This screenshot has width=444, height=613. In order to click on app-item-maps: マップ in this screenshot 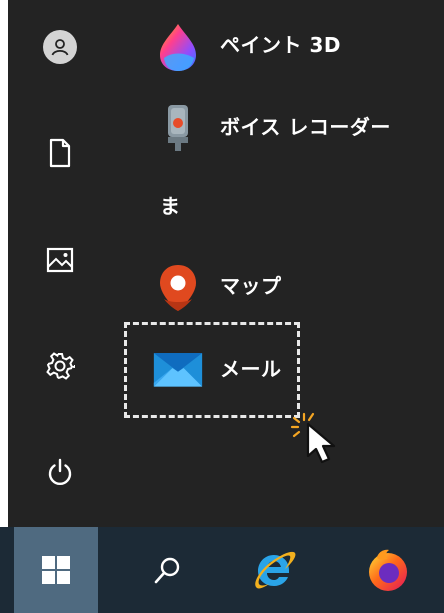, I will do `click(276, 286)`.